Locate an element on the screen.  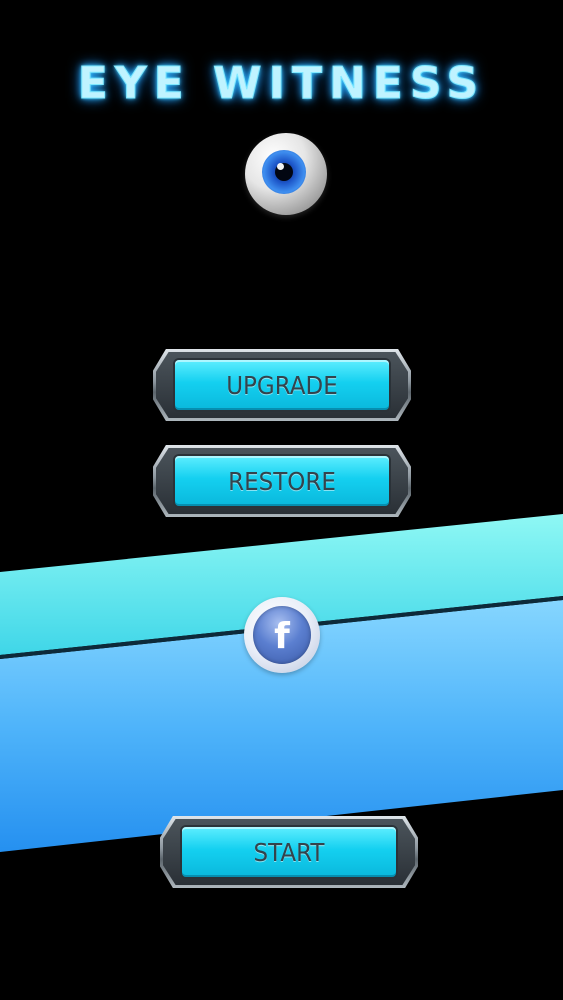
facebook-button: f is located at coordinates (282, 635).